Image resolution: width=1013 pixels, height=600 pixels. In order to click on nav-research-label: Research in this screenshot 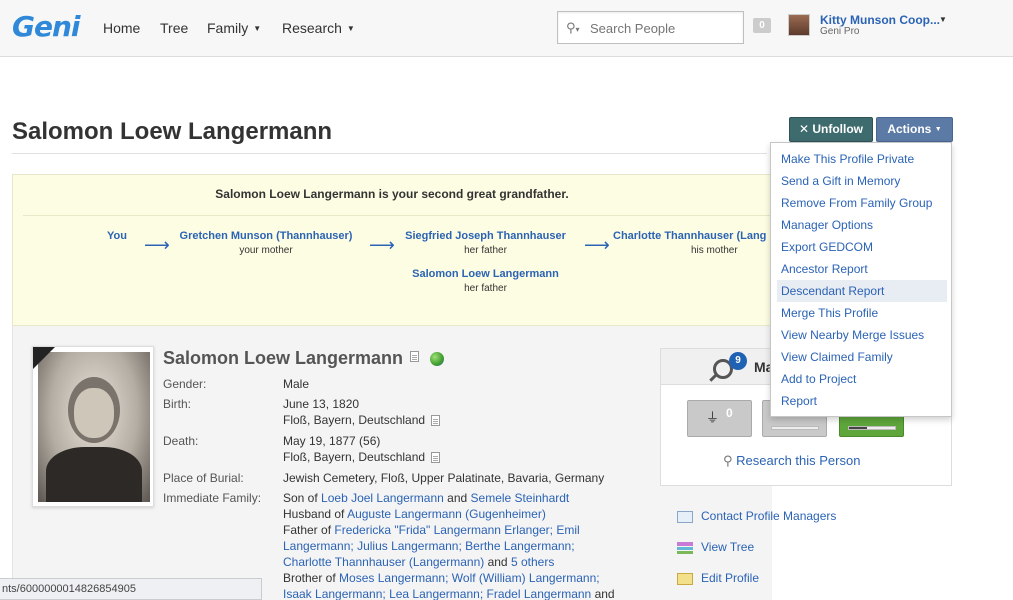, I will do `click(312, 28)`.